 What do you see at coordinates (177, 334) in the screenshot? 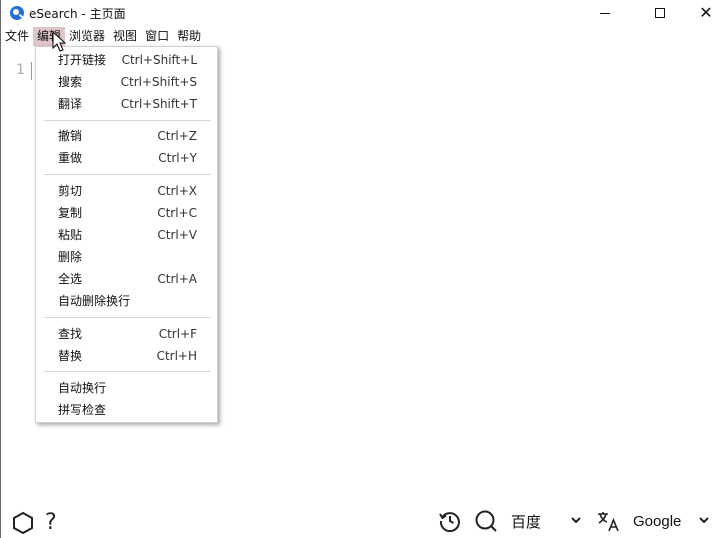
I see `menu-item-shortcut: Ctrl+F` at bounding box center [177, 334].